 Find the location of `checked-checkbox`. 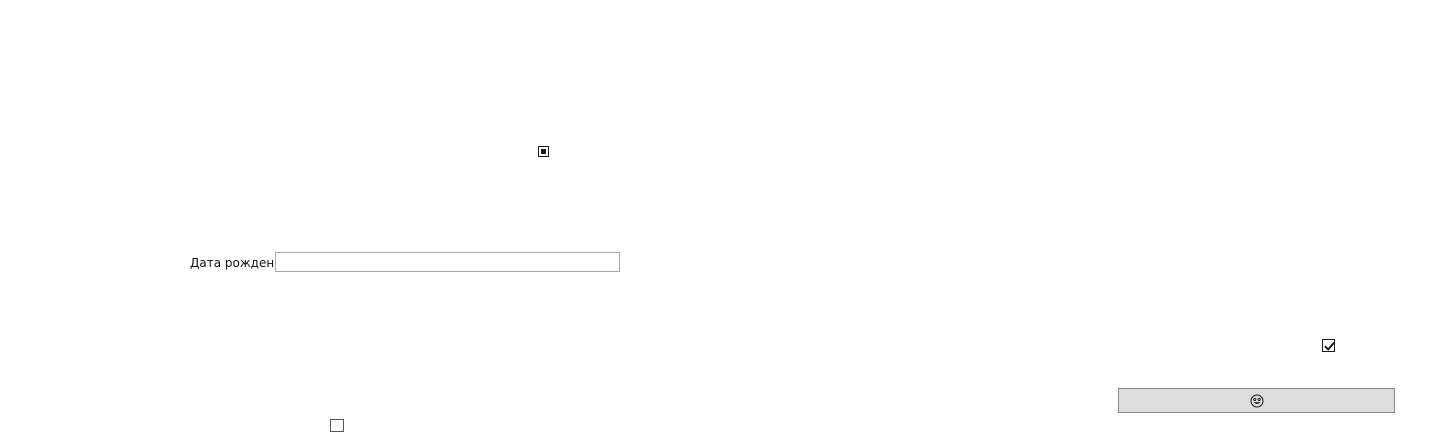

checked-checkbox is located at coordinates (1328, 345).